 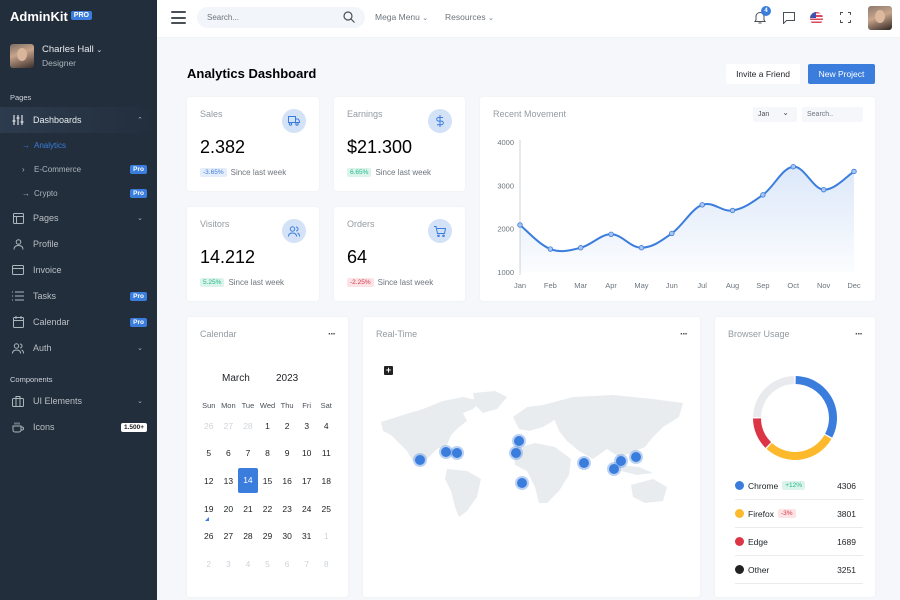 I want to click on sidebar-item-tasks: Tasks Pro, so click(x=78, y=296).